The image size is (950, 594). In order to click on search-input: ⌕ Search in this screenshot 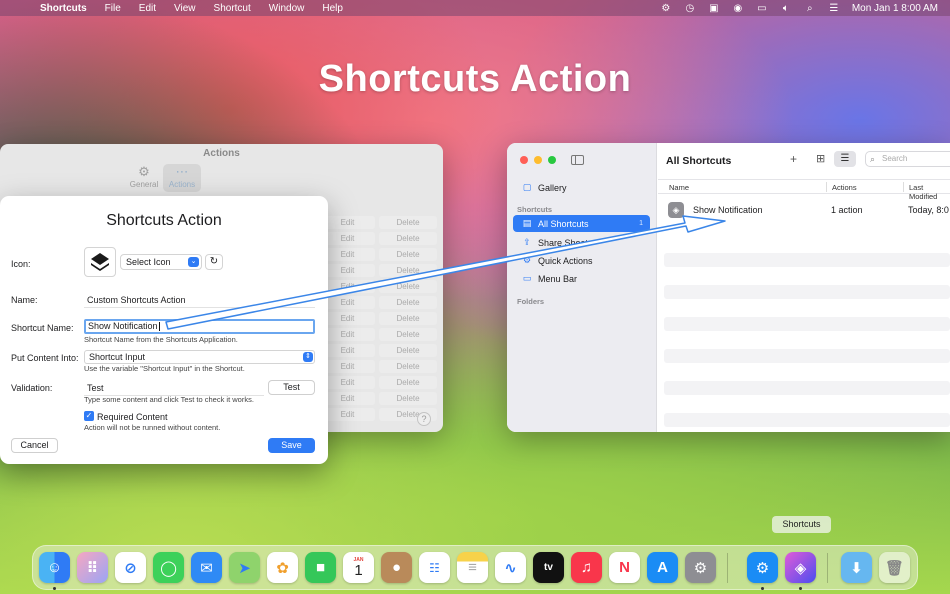, I will do `click(907, 159)`.